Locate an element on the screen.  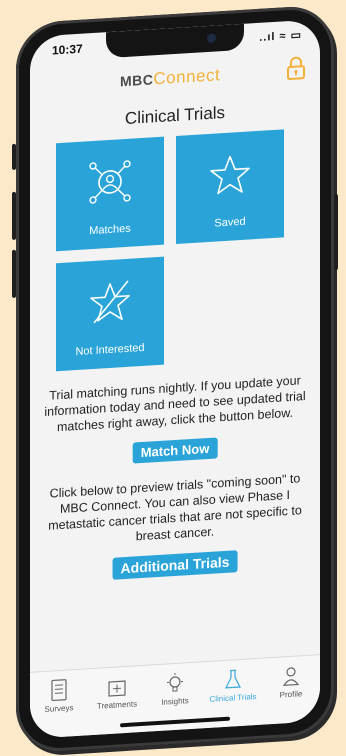
saved-tile: Saved is located at coordinates (230, 186).